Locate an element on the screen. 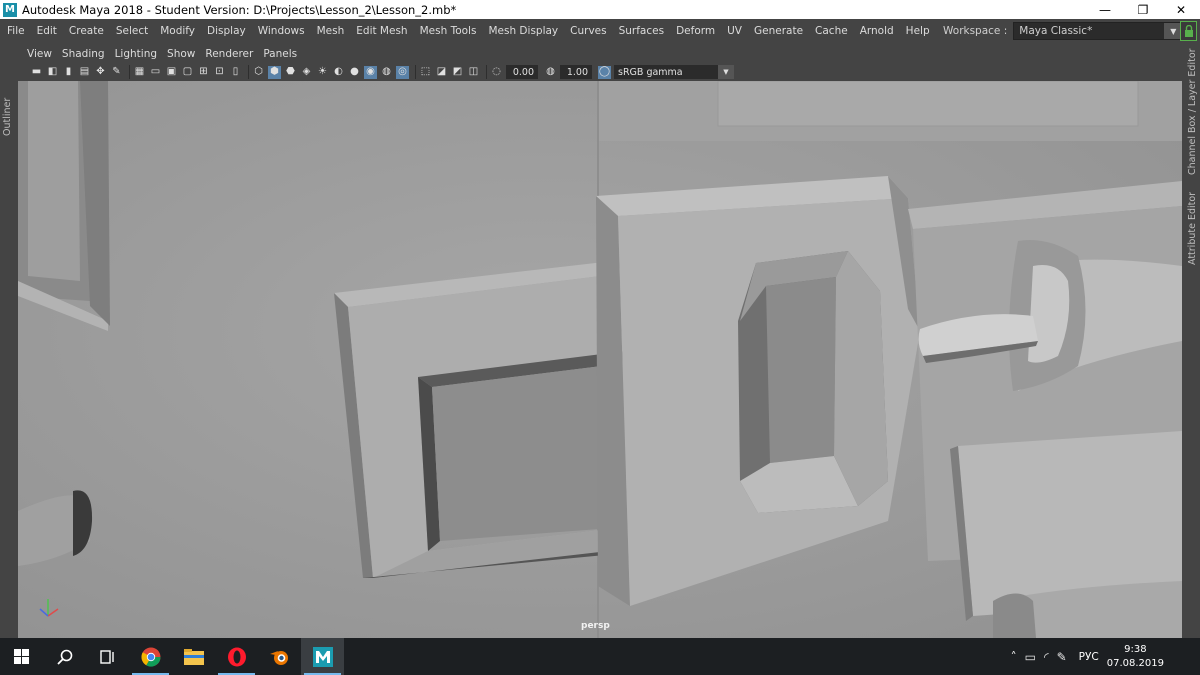 This screenshot has width=1200, height=675. minimize-button: — is located at coordinates (1105, 9).